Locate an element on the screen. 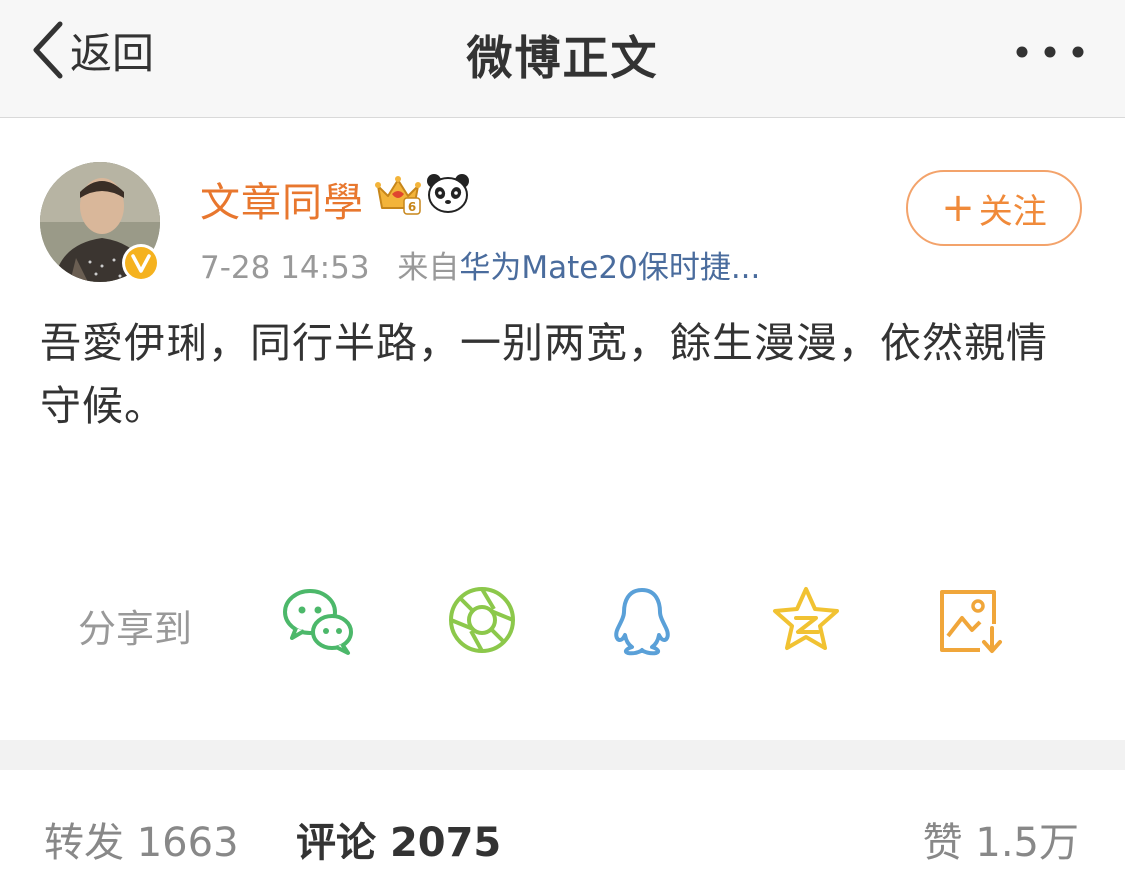  source-prefix: 来自 is located at coordinates (428, 268).